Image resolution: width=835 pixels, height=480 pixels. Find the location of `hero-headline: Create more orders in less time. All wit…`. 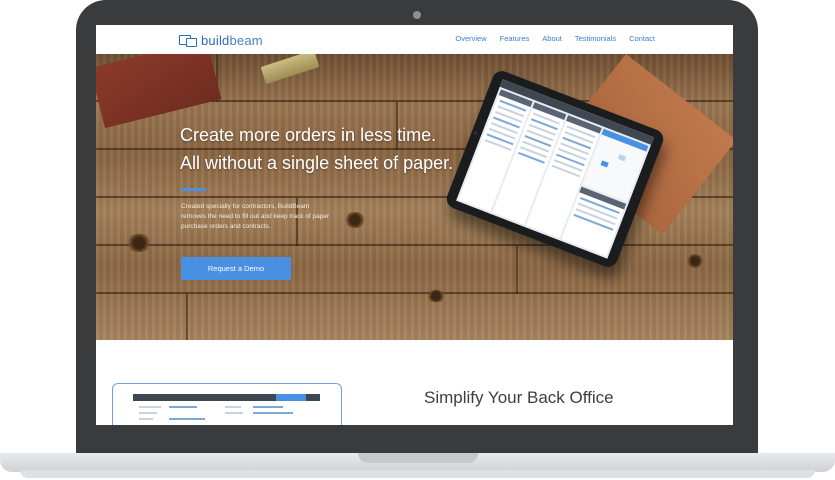

hero-headline: Create more orders in less time. All wit… is located at coordinates (316, 149).